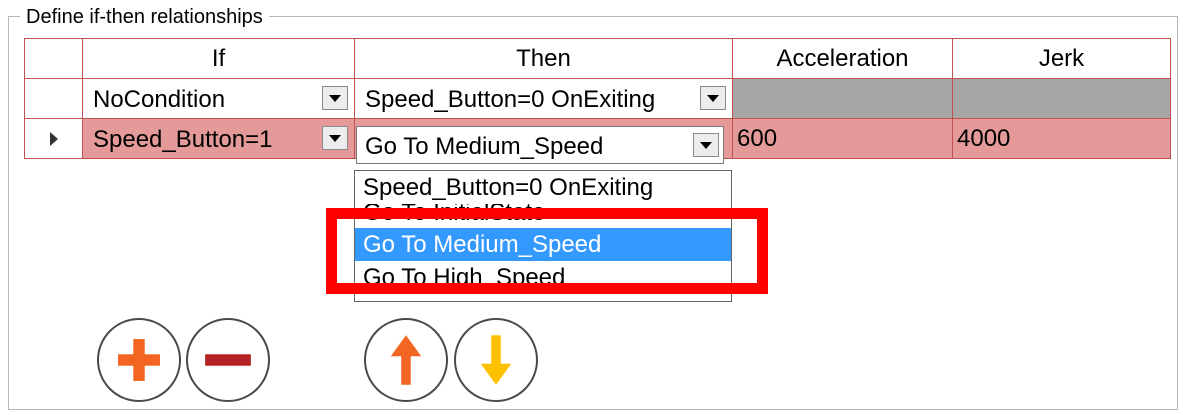  Describe the element at coordinates (53, 58) in the screenshot. I see `row-selector-header` at that location.